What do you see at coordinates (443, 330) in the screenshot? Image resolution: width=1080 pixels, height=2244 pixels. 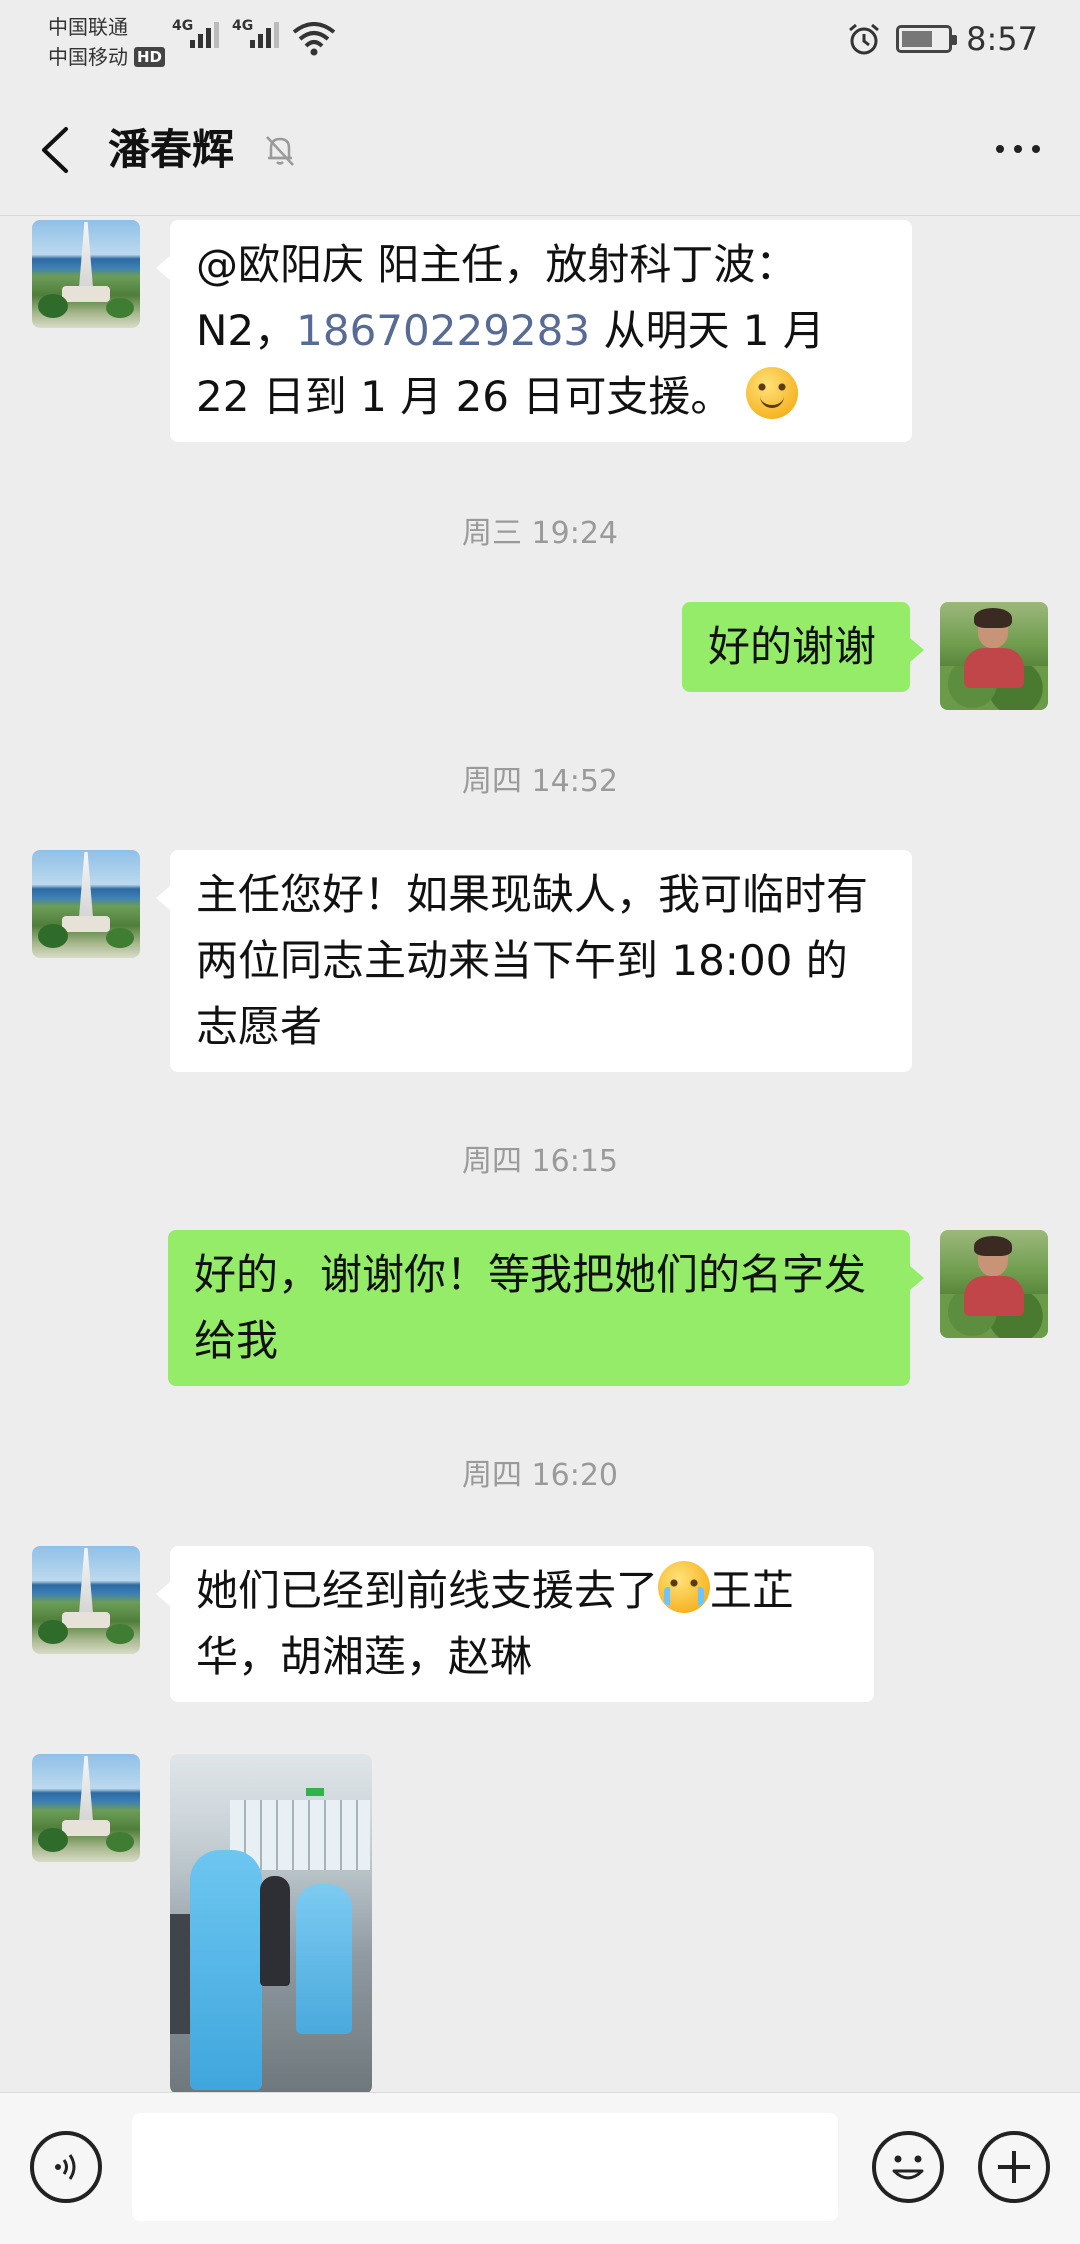 I see `phone-number-link: 18670229283` at bounding box center [443, 330].